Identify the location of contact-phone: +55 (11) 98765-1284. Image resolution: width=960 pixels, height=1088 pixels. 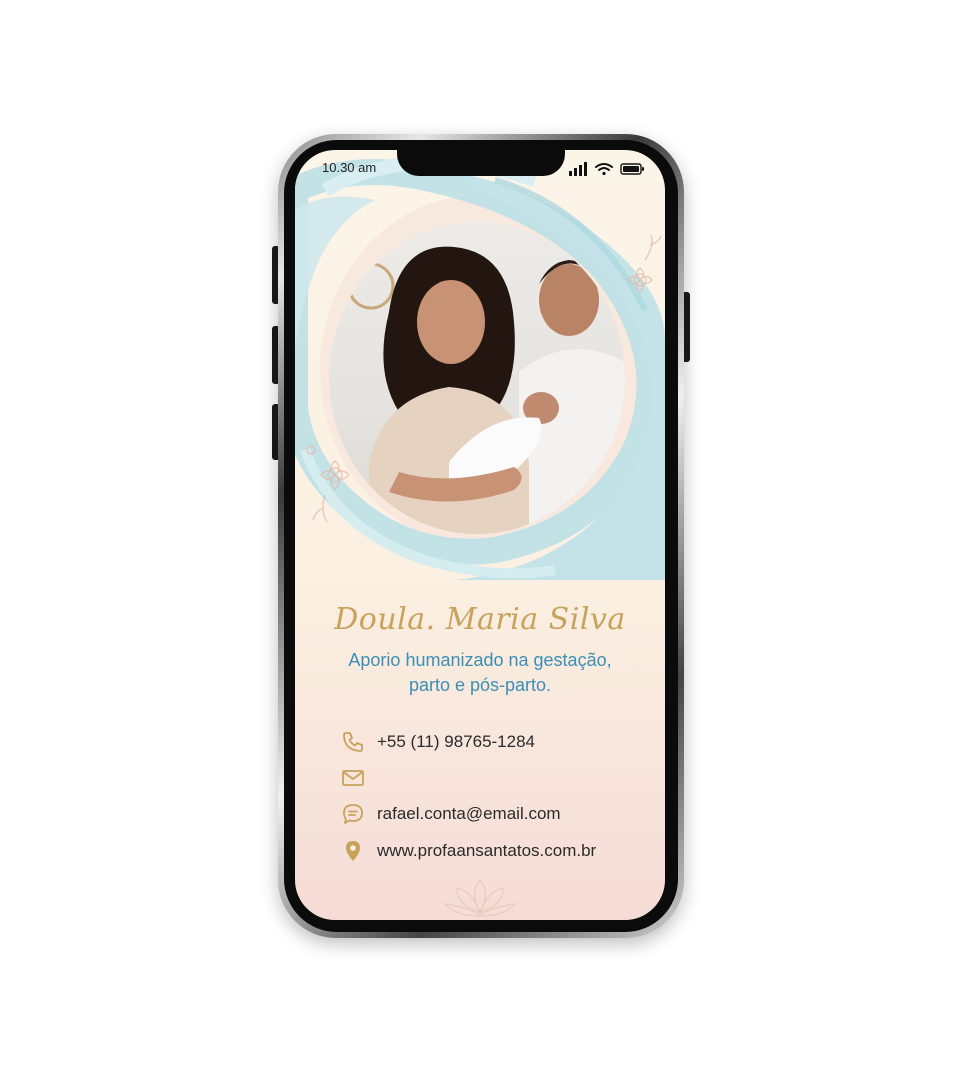
(491, 742).